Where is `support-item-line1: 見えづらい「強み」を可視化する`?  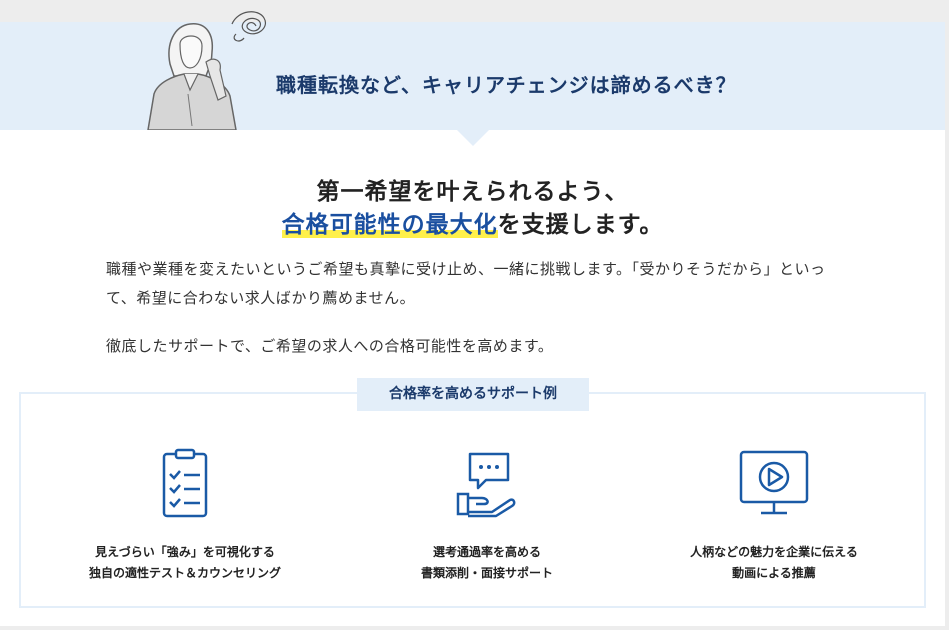 support-item-line1: 見えづらい「強み」を可視化する is located at coordinates (185, 552).